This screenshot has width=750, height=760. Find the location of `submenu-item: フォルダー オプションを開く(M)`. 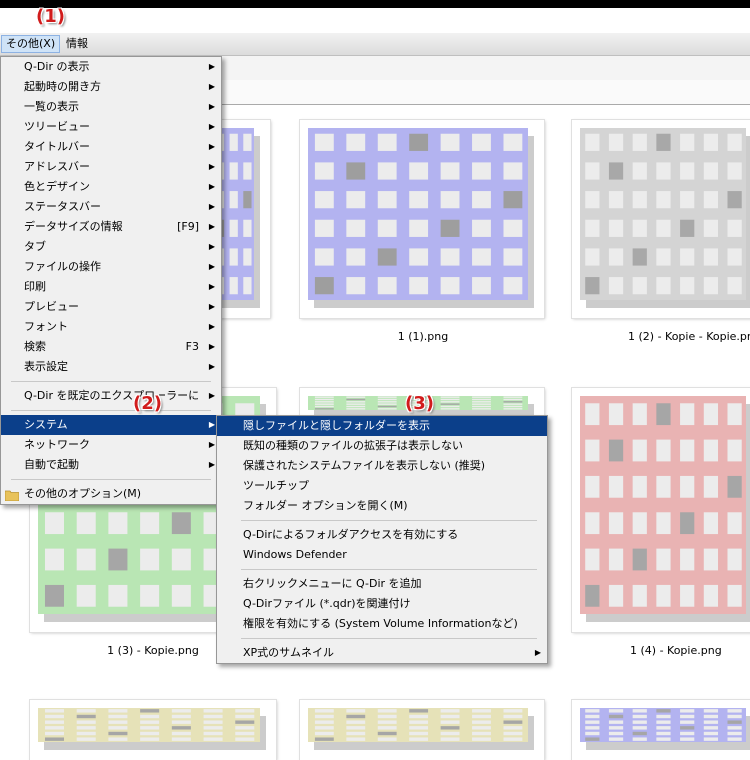

submenu-item: フォルダー オプションを開く(M) is located at coordinates (382, 506).